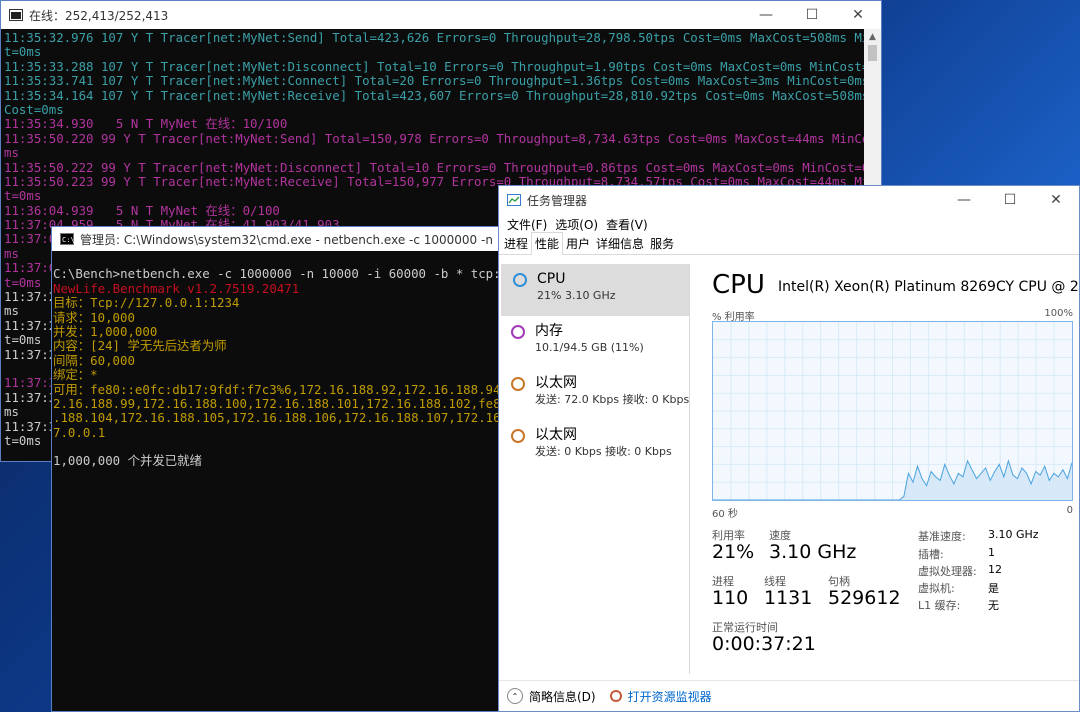 The height and width of the screenshot is (712, 1080). Describe the element at coordinates (764, 644) in the screenshot. I see `uptime-value: 0:00:37:21` at that location.